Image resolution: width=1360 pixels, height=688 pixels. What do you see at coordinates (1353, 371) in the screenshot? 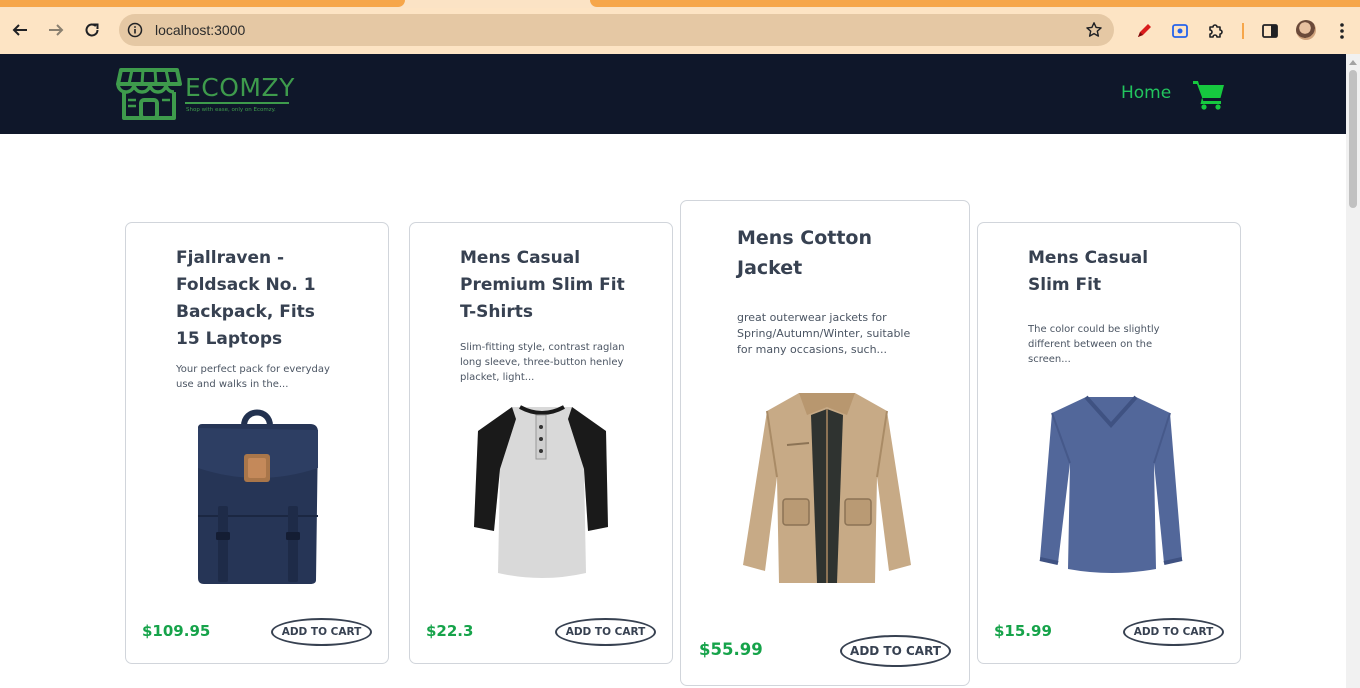
I see `page-scrollbar` at bounding box center [1353, 371].